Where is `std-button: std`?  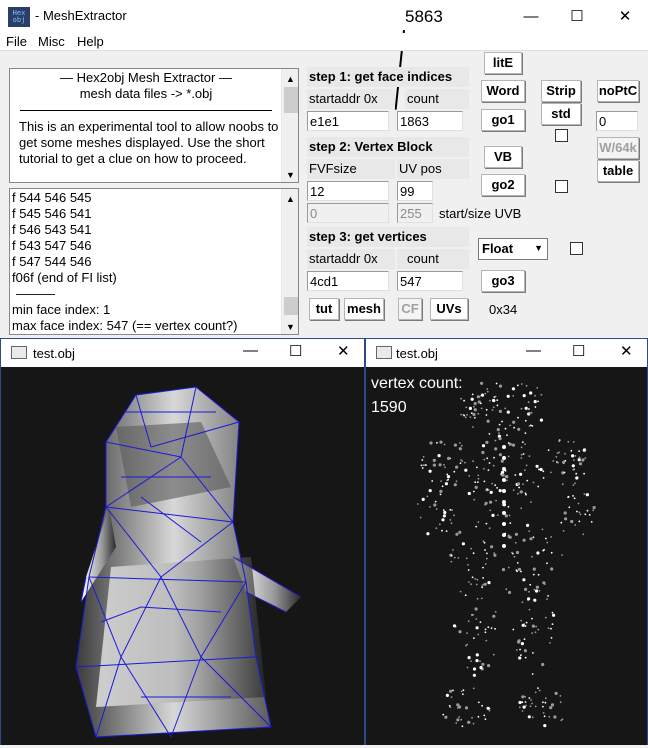
std-button: std is located at coordinates (561, 114).